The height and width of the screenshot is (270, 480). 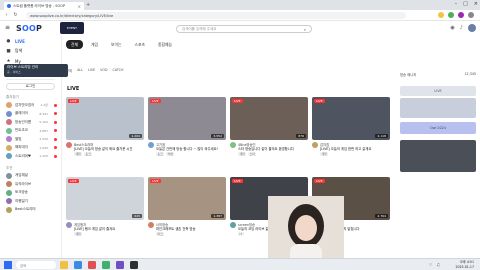 What do you see at coordinates (165, 44) in the screenshot?
I see `category-tab: 종합예능` at bounding box center [165, 44].